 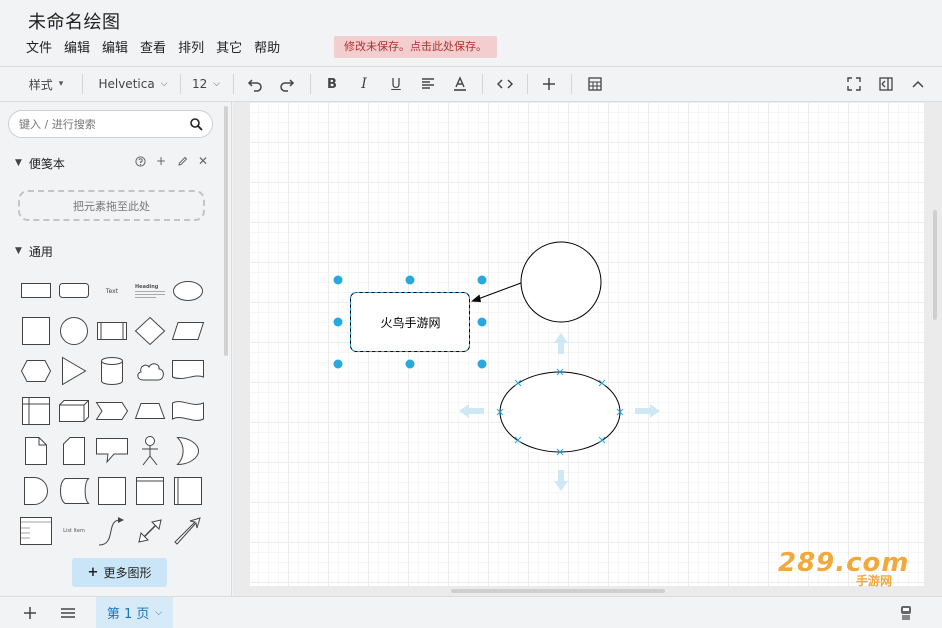 What do you see at coordinates (40, 84) in the screenshot?
I see `style-label: 样式` at bounding box center [40, 84].